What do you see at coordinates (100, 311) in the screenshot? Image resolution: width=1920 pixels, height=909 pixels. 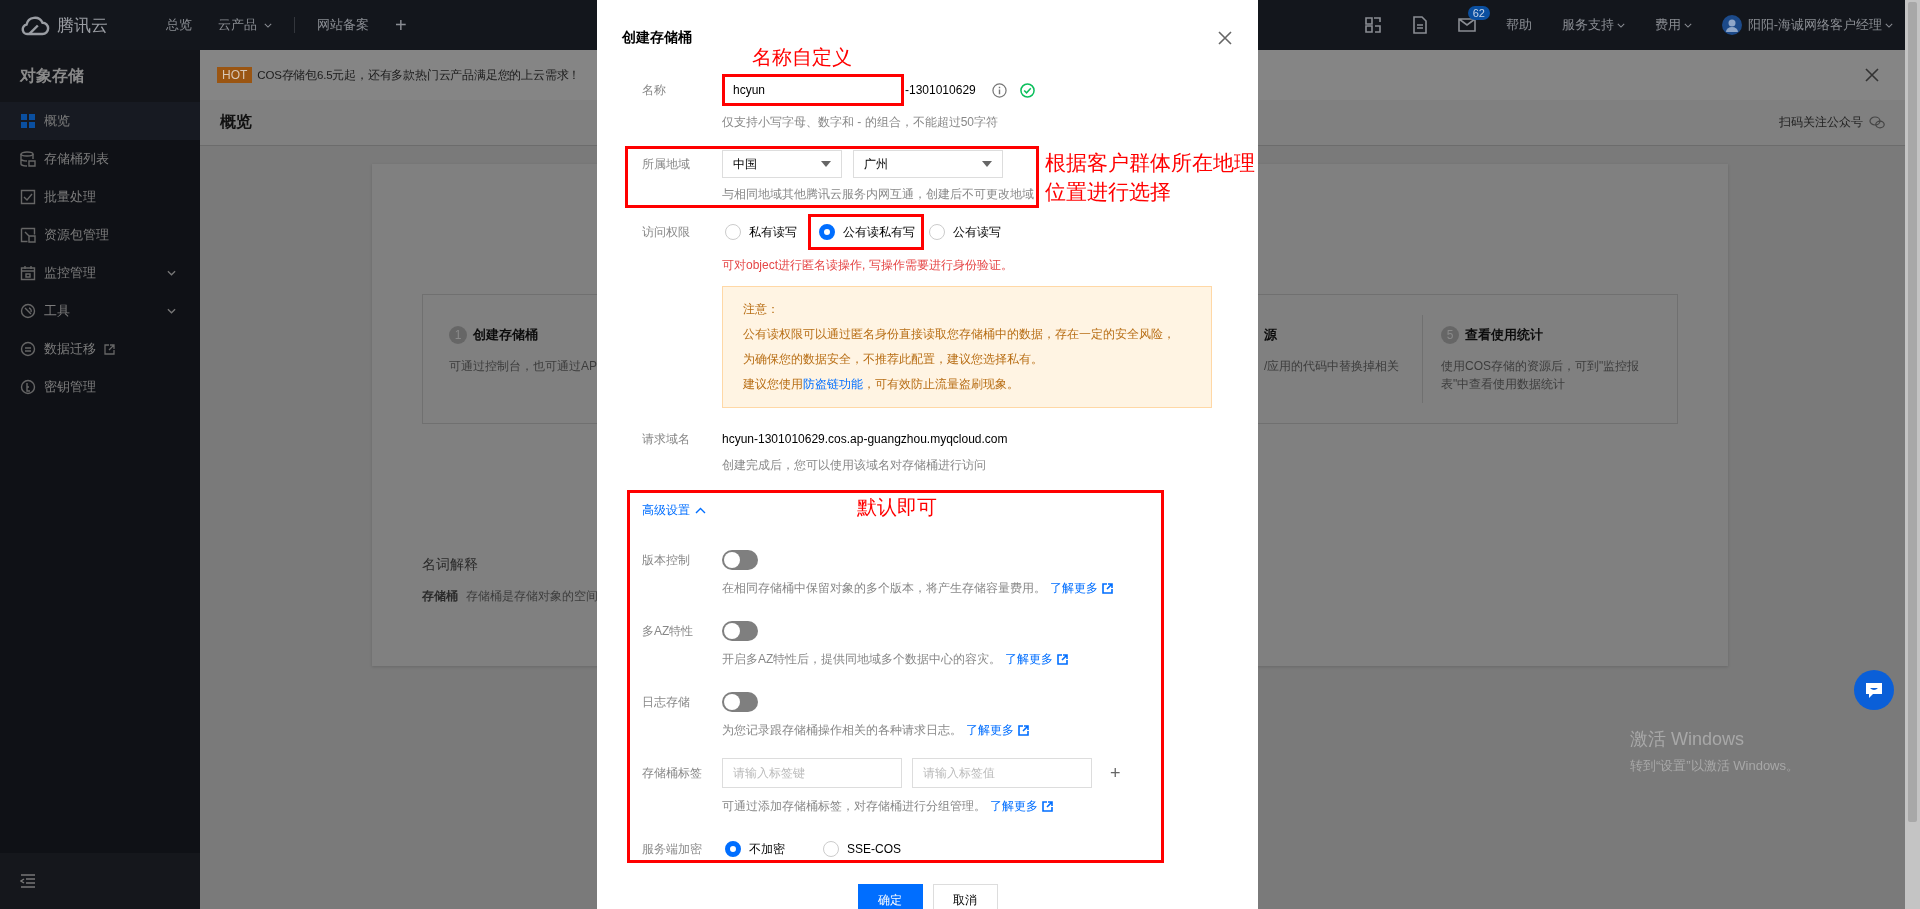 I see `sidebar-item: 工具` at bounding box center [100, 311].